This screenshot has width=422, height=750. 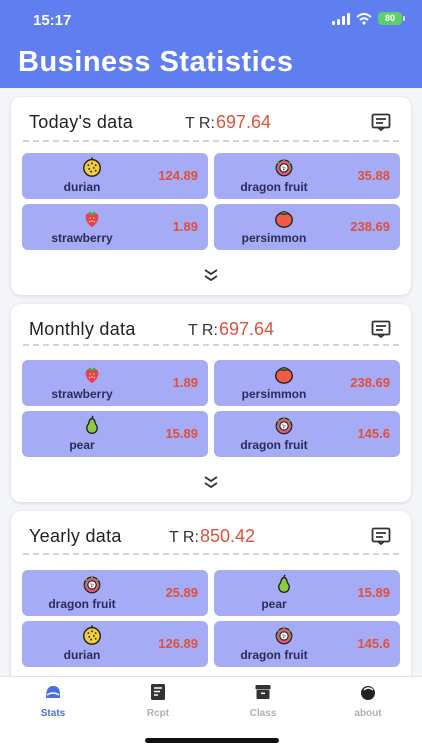 What do you see at coordinates (227, 536) in the screenshot?
I see `total-revenue-value: 850.42` at bounding box center [227, 536].